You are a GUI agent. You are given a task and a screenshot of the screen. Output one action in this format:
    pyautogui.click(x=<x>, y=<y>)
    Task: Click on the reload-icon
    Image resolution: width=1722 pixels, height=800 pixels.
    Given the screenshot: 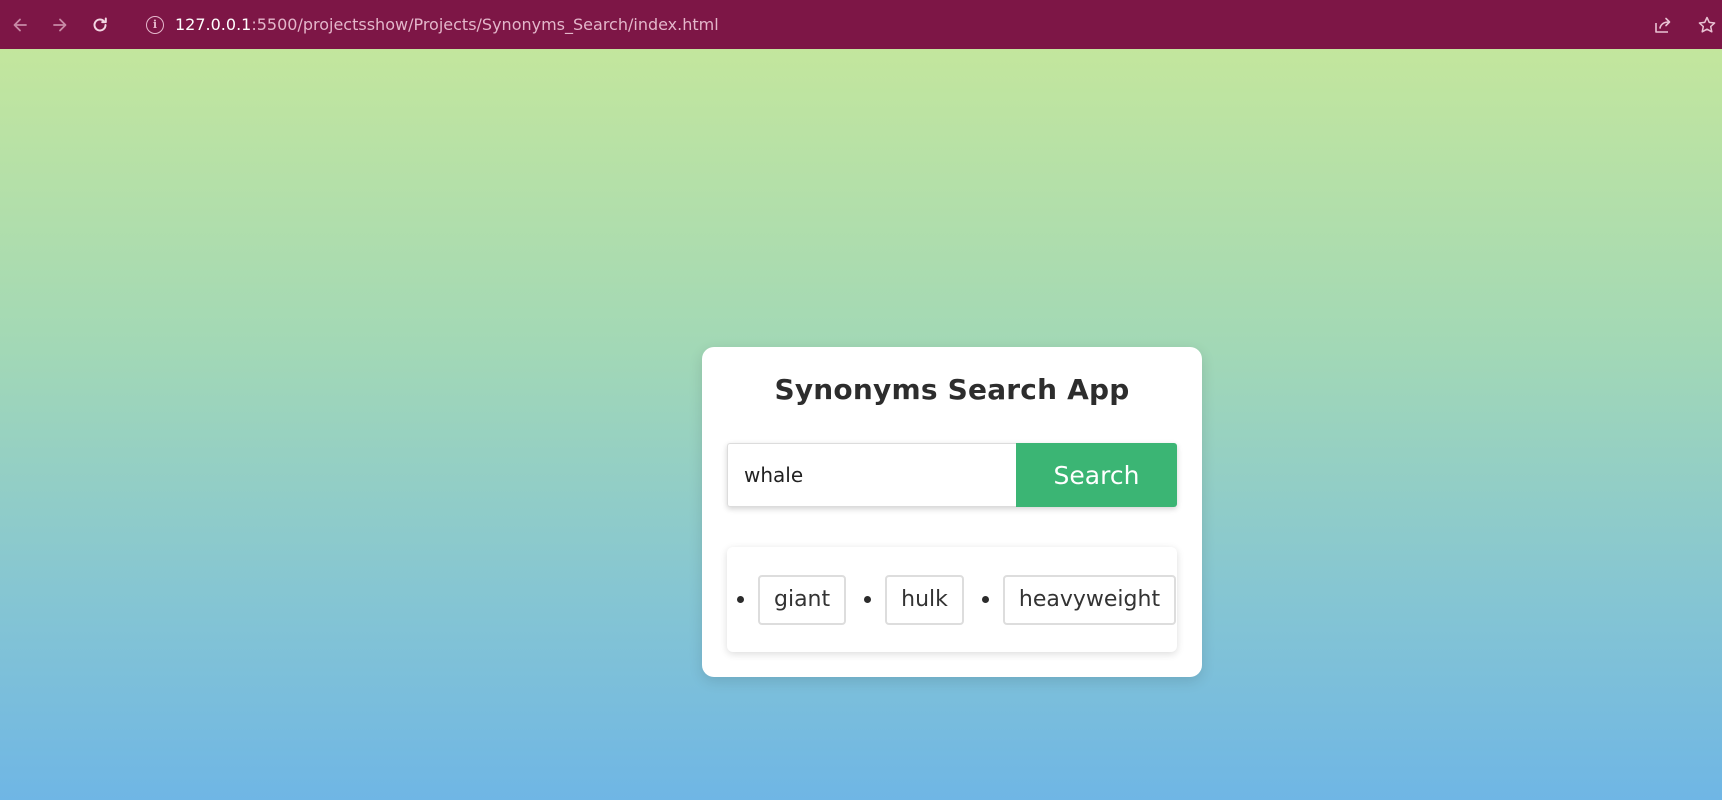 What is the action you would take?
    pyautogui.click(x=100, y=24)
    